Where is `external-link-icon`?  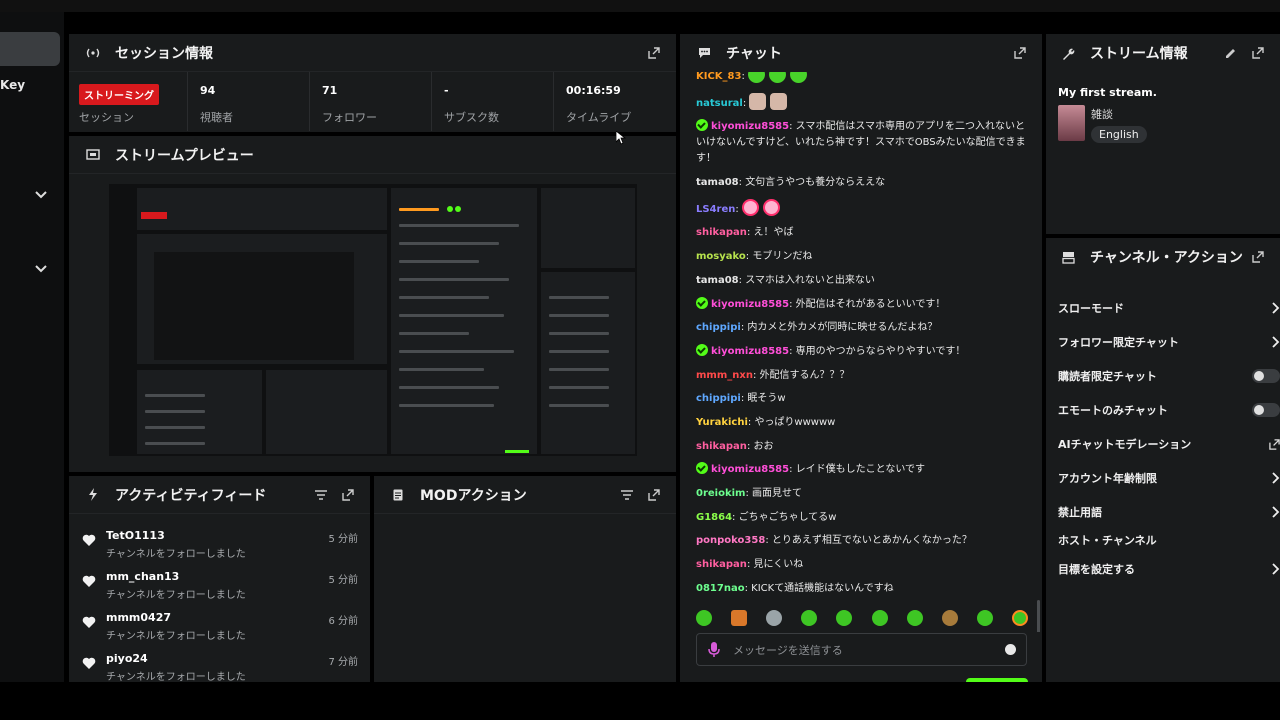
external-link-icon is located at coordinates (1274, 444).